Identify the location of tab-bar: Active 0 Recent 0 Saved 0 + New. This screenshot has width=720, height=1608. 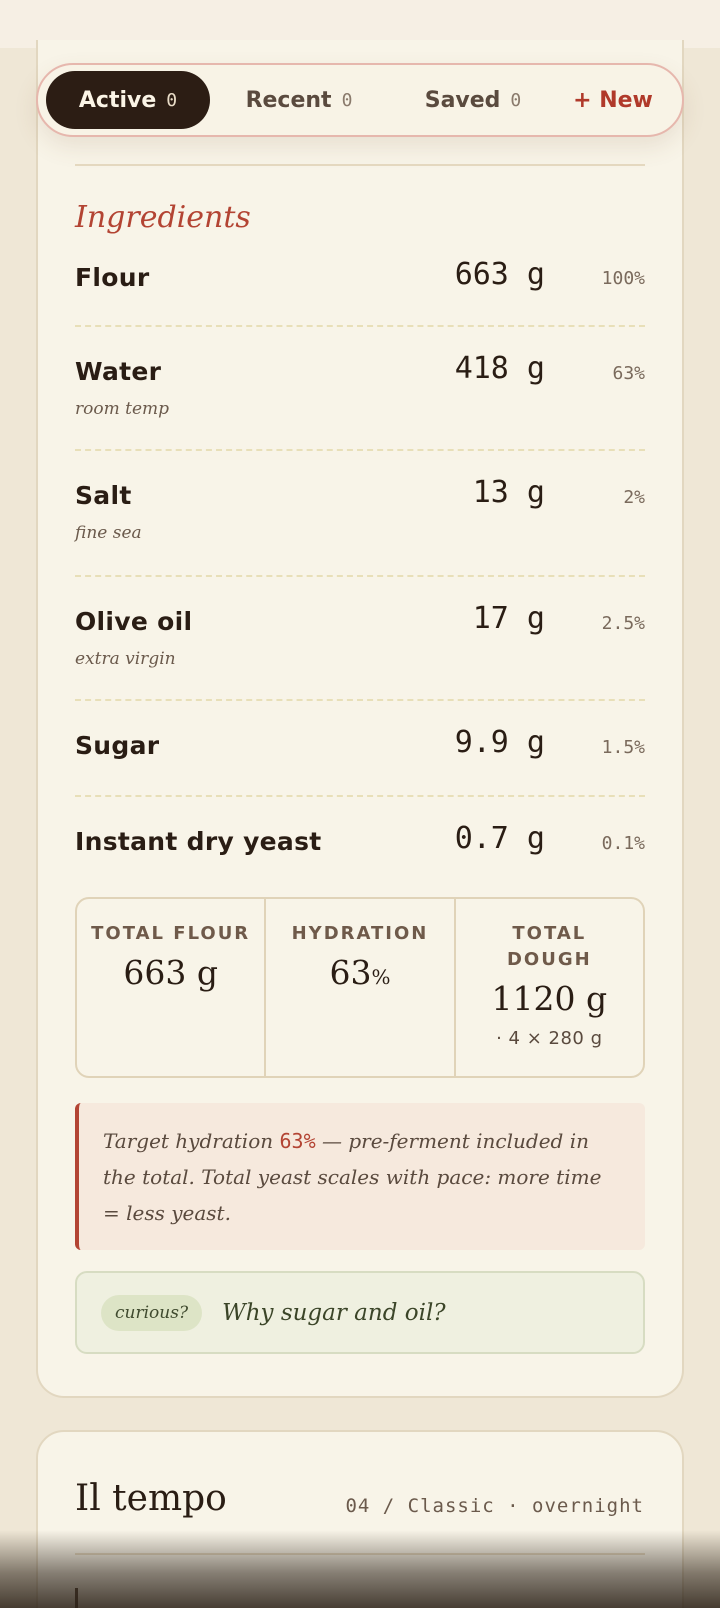
(360, 100).